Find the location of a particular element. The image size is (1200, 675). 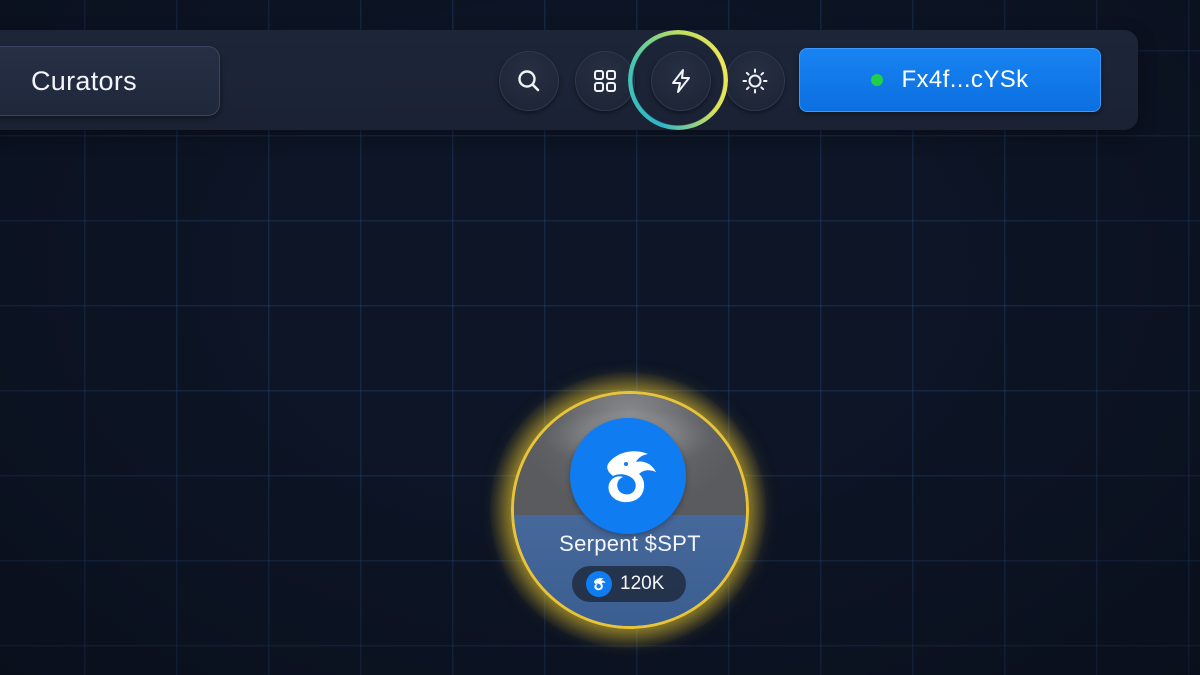

connection-status-dot is located at coordinates (877, 80).